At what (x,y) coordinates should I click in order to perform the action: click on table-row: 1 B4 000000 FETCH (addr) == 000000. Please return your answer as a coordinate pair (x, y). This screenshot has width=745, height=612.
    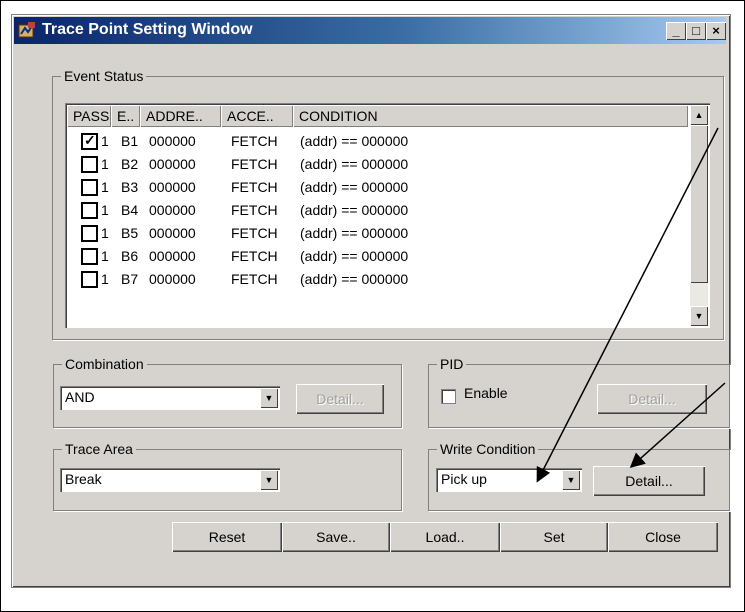
    Looking at the image, I should click on (372, 210).